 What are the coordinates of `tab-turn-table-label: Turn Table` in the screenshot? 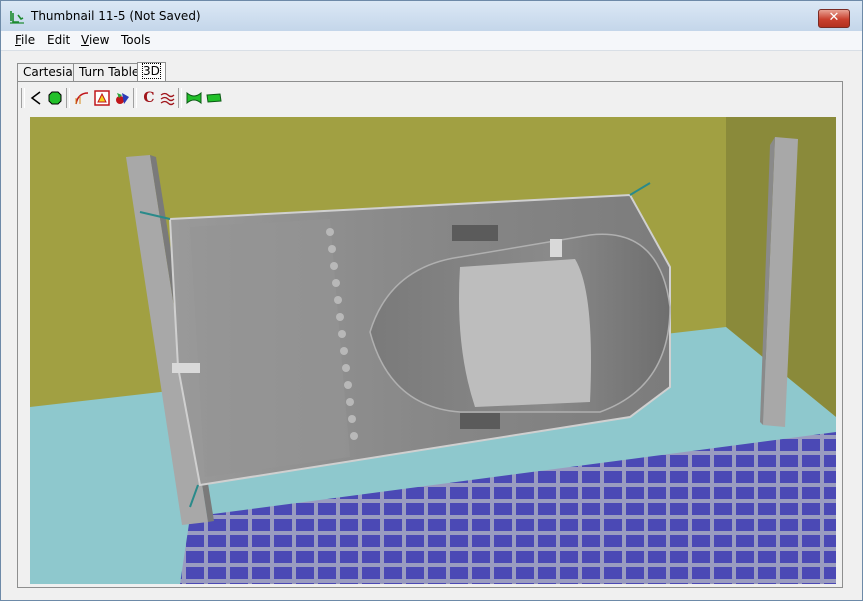 It's located at (109, 72).